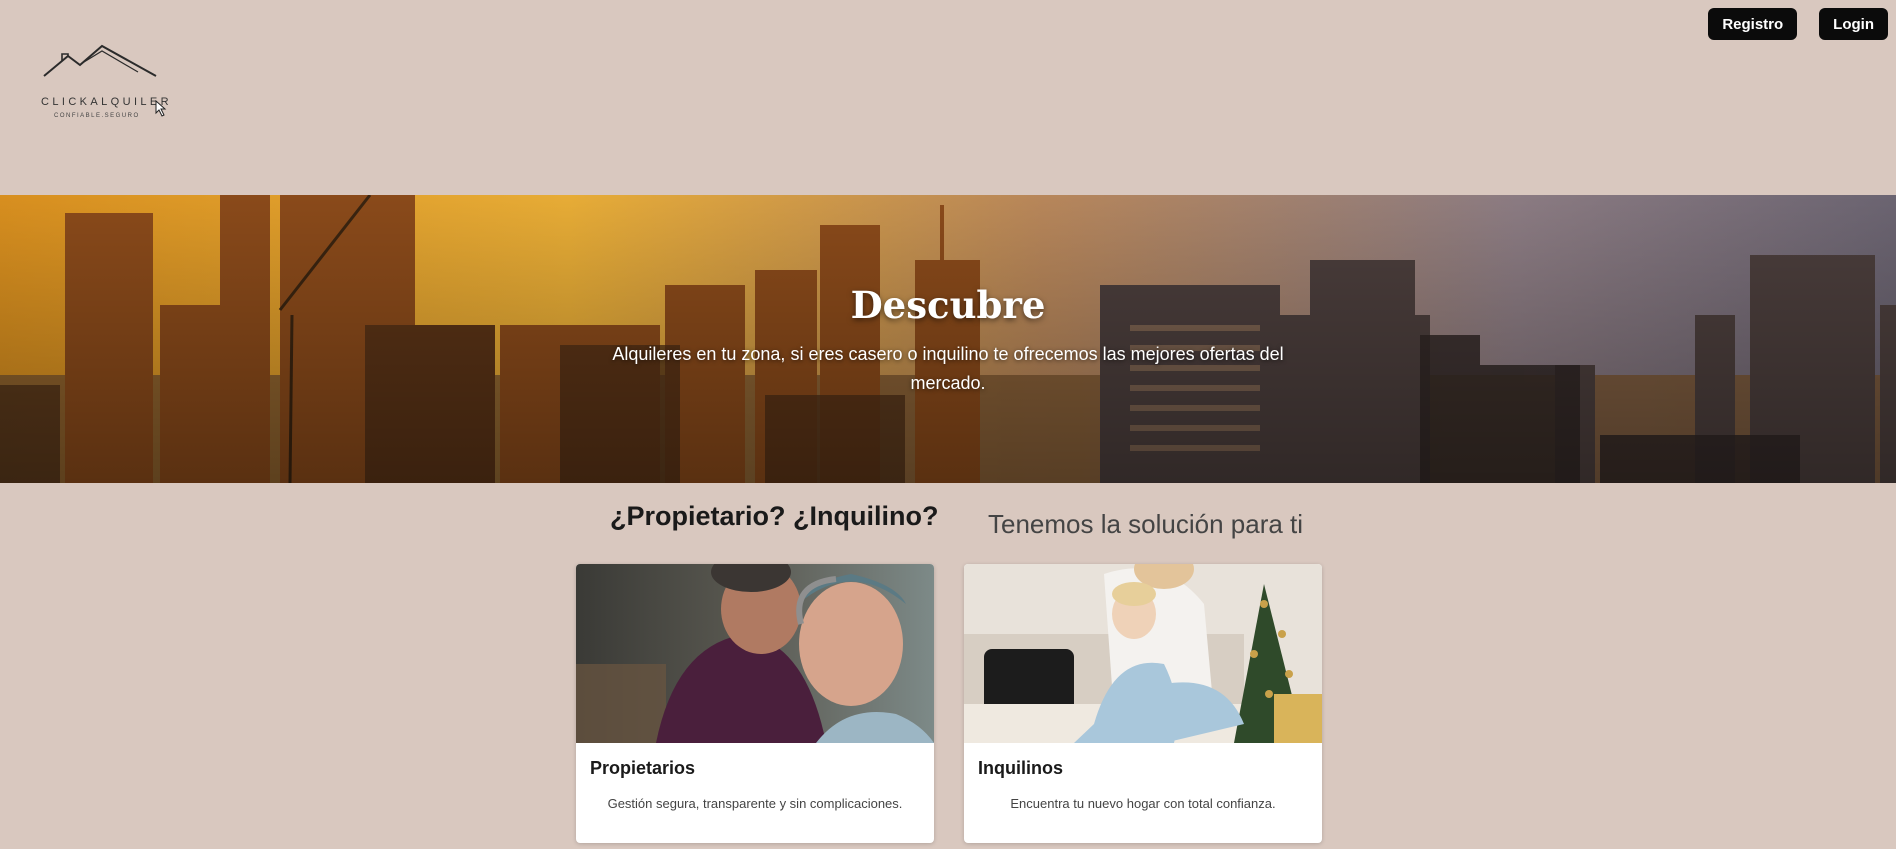 The image size is (1896, 849). I want to click on card-title-inquilinos: Inquilinos, so click(1020, 768).